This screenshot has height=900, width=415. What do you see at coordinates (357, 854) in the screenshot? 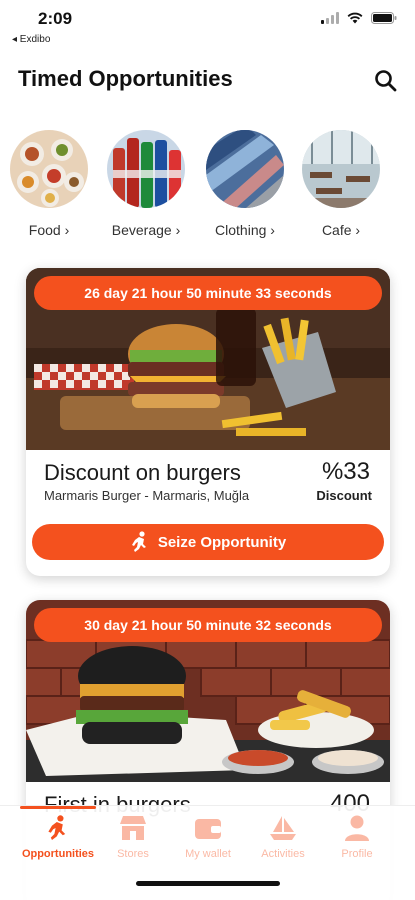
I see `tab-label: Profile` at bounding box center [357, 854].